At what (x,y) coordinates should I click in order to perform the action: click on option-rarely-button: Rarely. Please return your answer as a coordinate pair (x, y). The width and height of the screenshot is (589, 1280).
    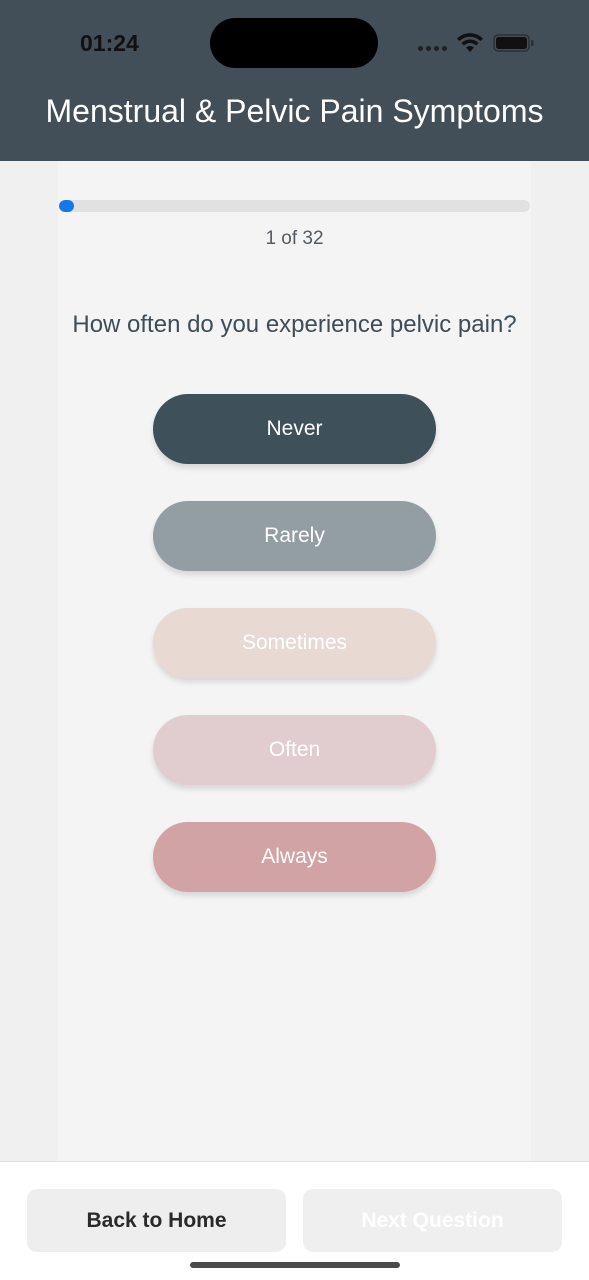
    Looking at the image, I should click on (294, 536).